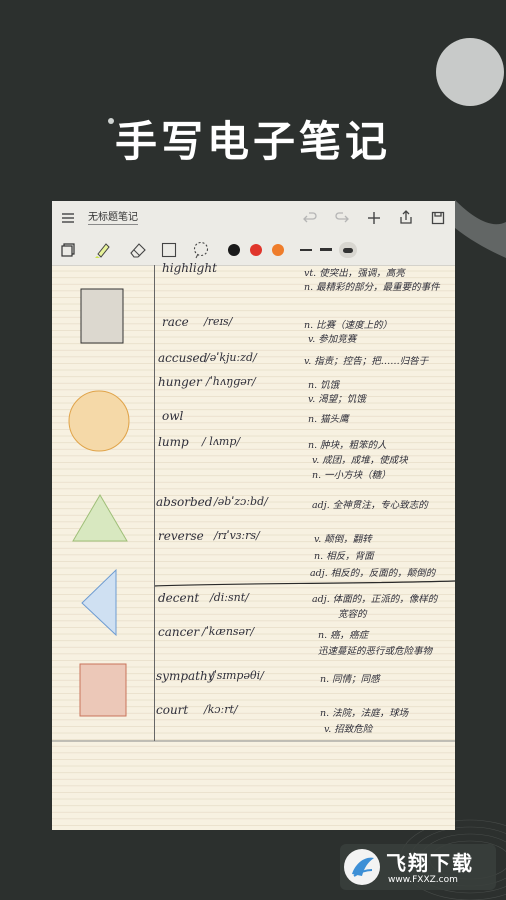 The height and width of the screenshot is (900, 506). Describe the element at coordinates (102, 250) in the screenshot. I see `highlighter-icon` at that location.